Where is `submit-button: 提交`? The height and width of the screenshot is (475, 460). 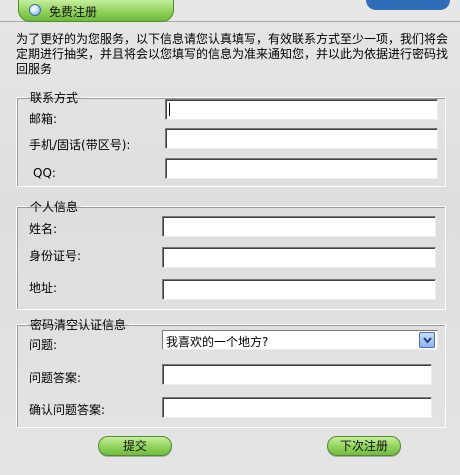
submit-button: 提交 is located at coordinates (135, 446).